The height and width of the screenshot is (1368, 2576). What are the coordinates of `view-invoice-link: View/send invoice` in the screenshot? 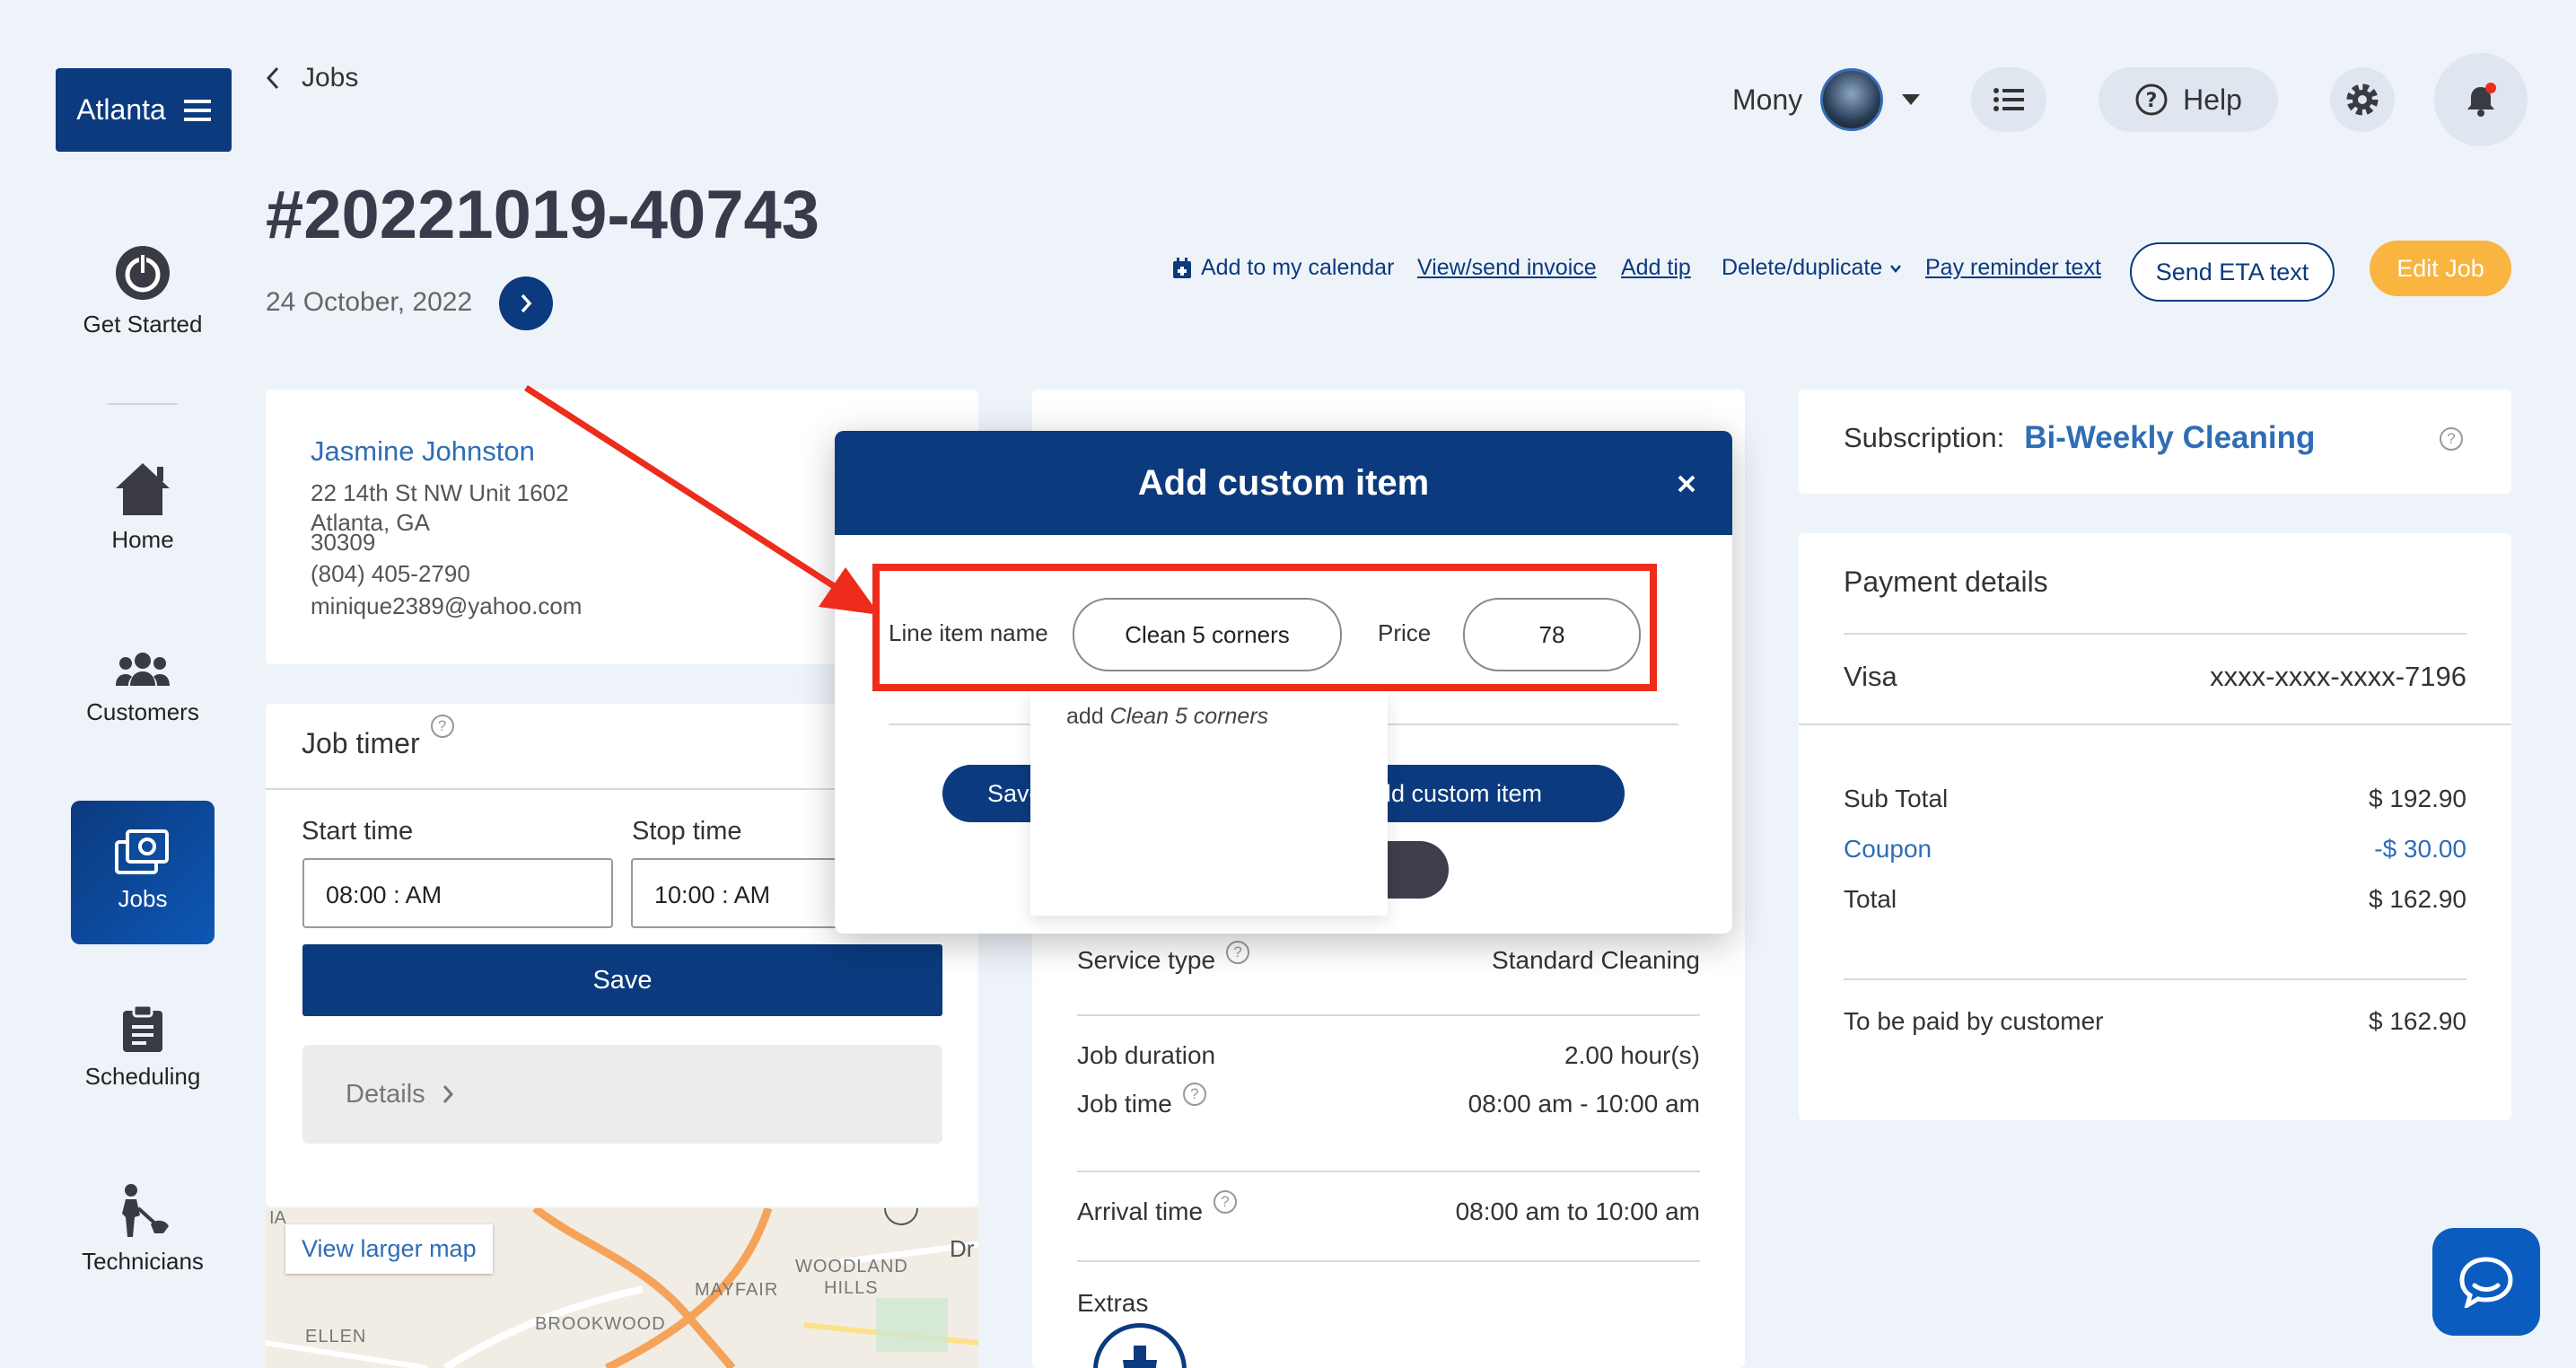 It's located at (1507, 268).